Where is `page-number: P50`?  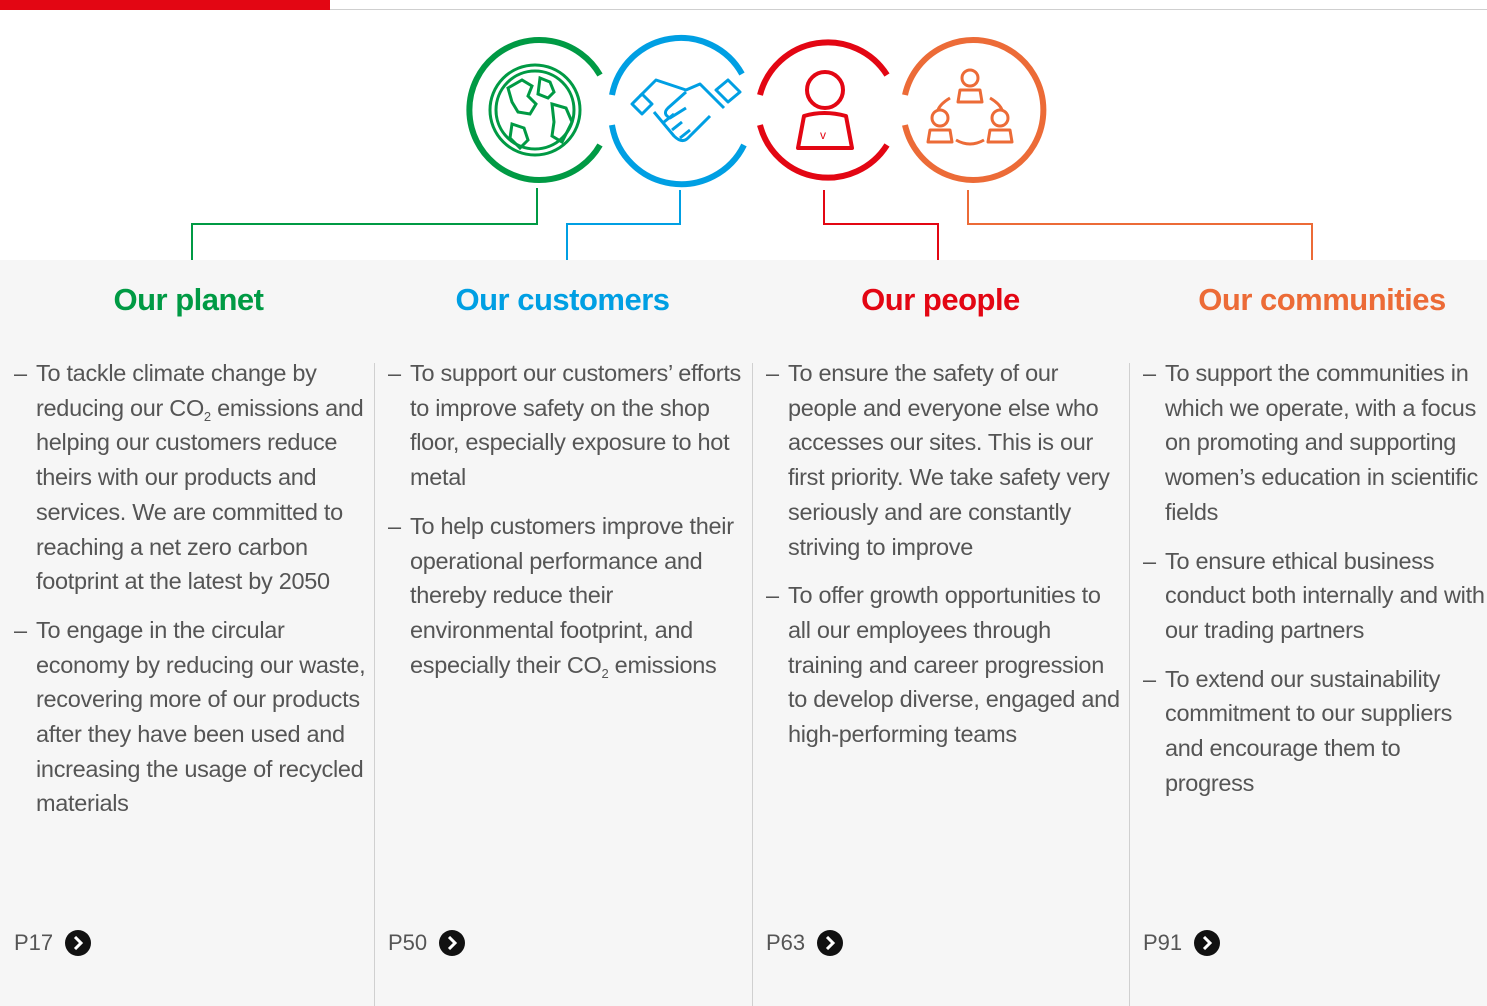 page-number: P50 is located at coordinates (408, 942).